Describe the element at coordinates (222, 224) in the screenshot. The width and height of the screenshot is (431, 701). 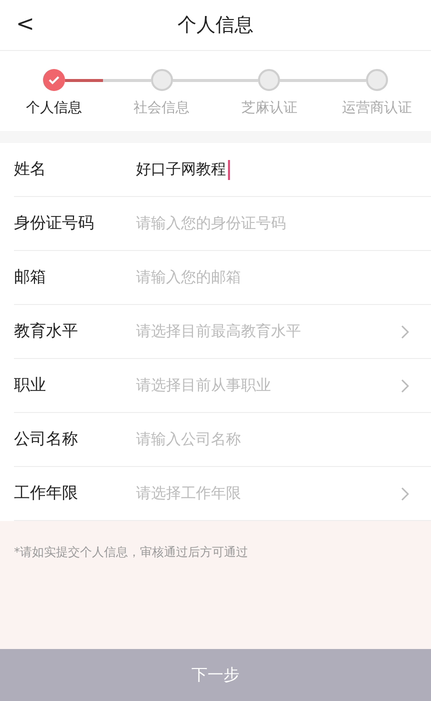
I see `form-row: 身份证号码 请输入您的身份证号码` at that location.